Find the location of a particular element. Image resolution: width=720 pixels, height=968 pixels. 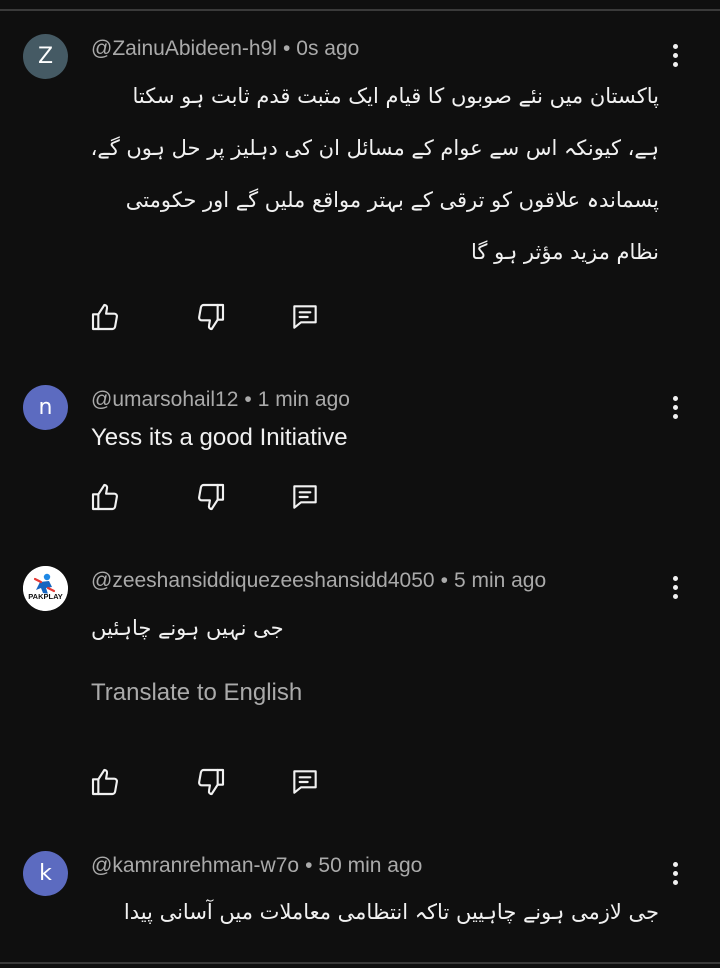

avatar: n is located at coordinates (45, 407).